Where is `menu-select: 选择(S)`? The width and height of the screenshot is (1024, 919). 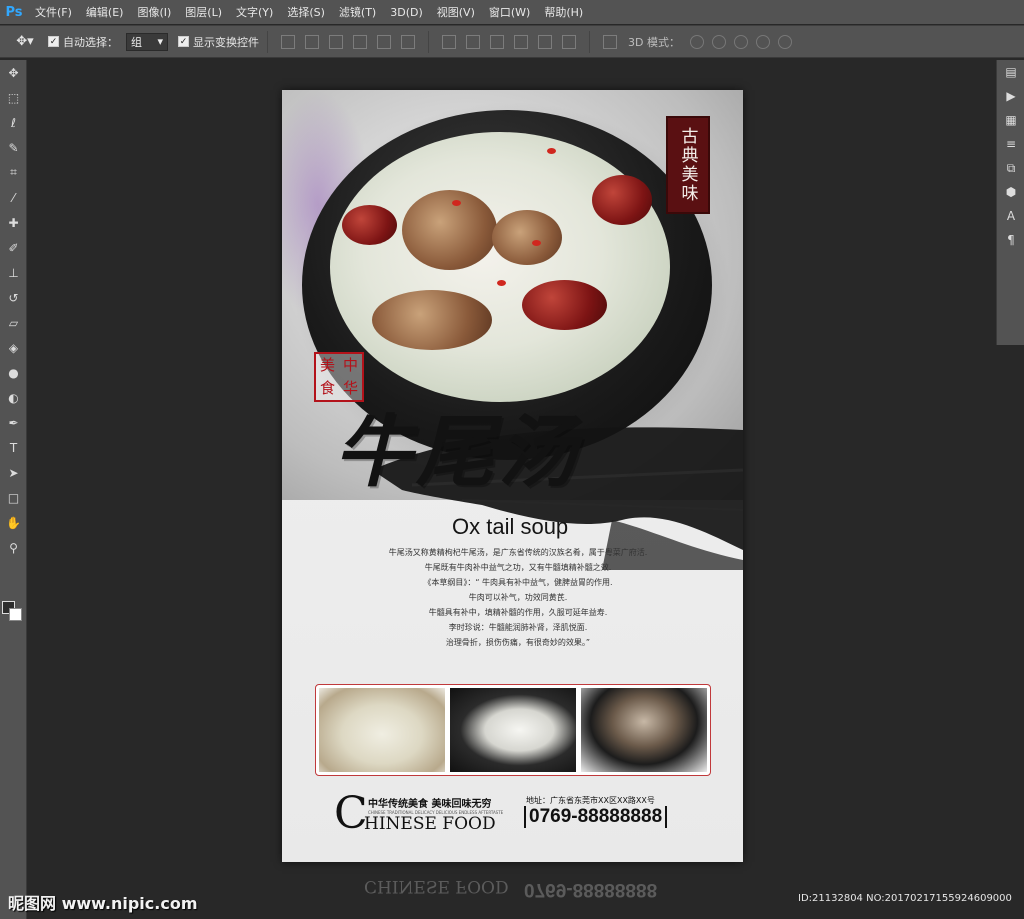
menu-select: 选择(S) is located at coordinates (306, 12).